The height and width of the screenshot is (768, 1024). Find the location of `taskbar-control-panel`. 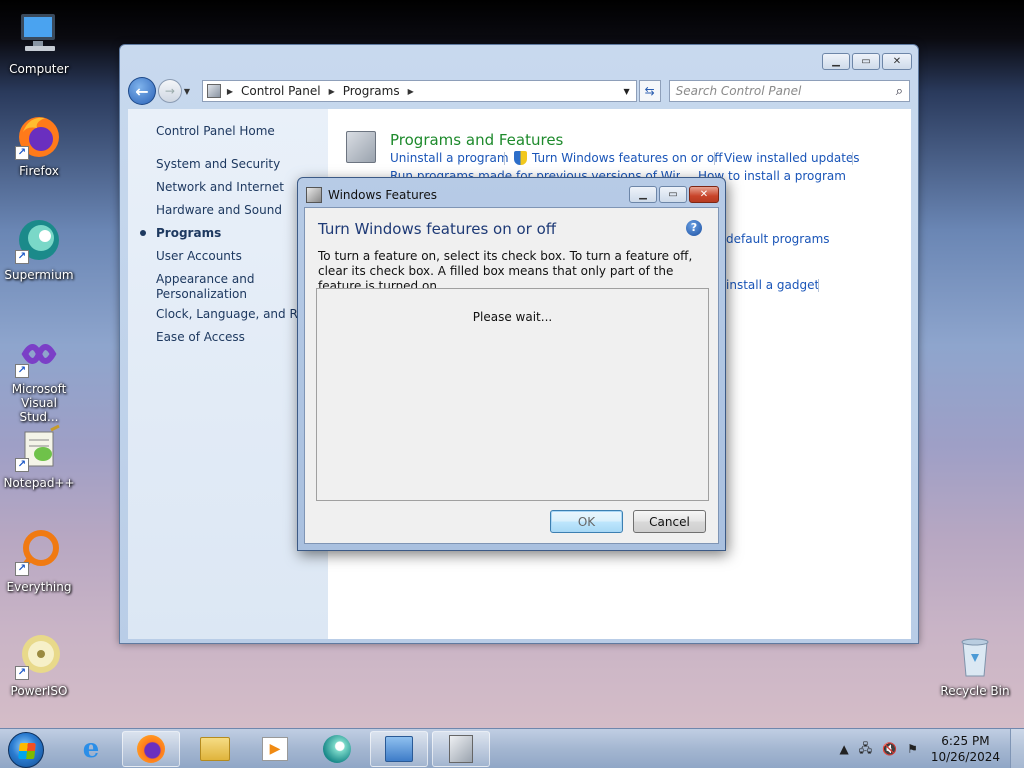

taskbar-control-panel is located at coordinates (399, 749).